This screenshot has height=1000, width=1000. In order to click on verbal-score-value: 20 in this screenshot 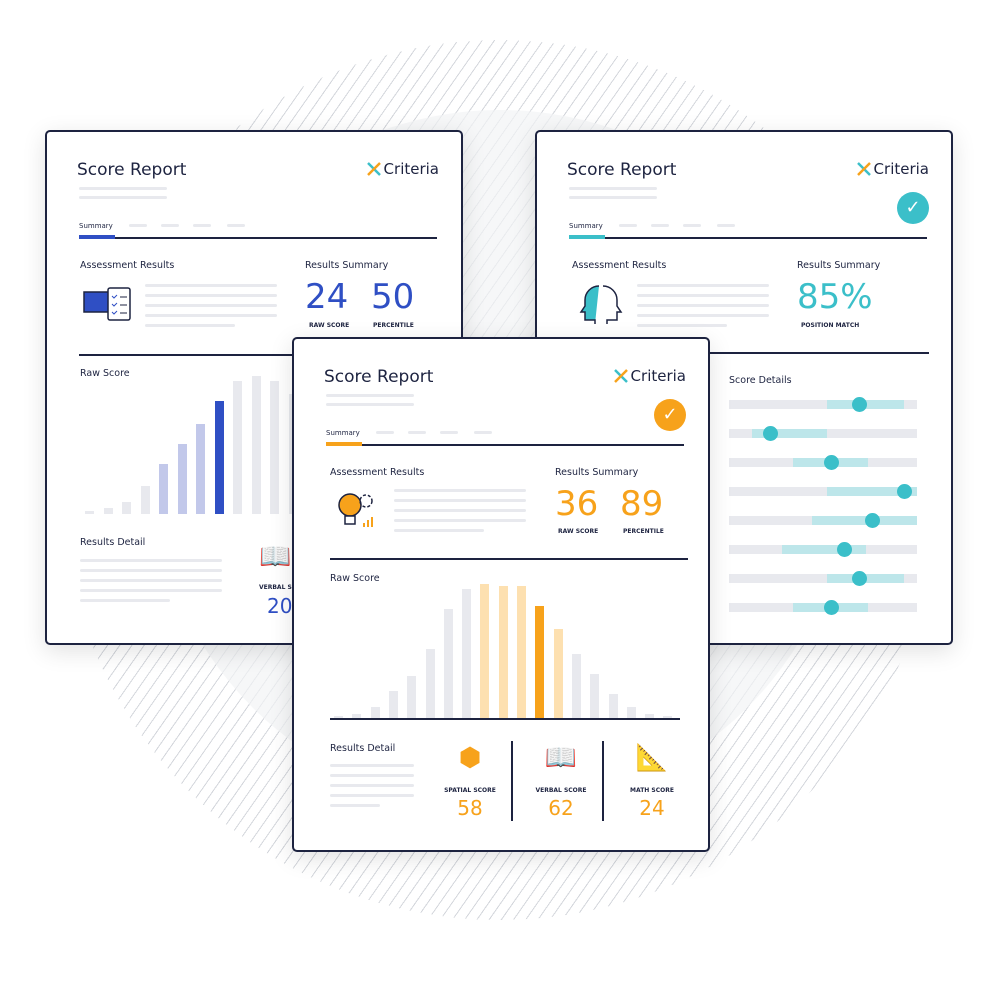, I will do `click(280, 606)`.